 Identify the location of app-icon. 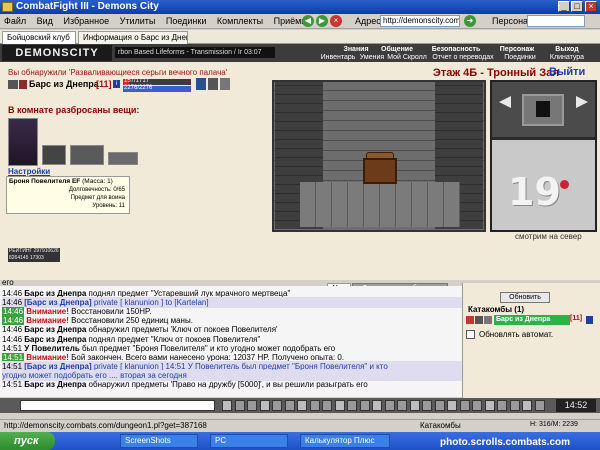
(7, 7).